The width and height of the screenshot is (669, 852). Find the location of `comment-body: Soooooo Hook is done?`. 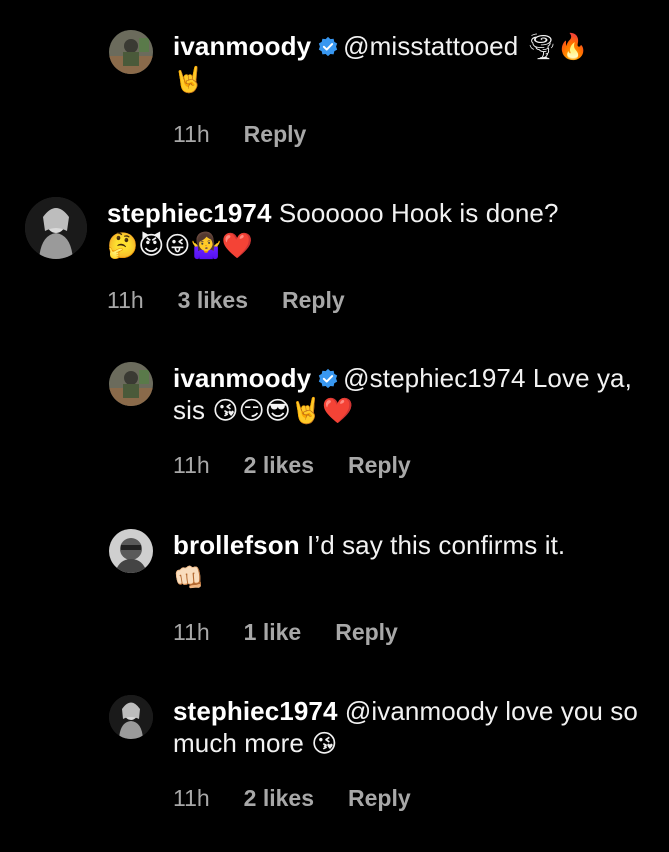

comment-body: Soooooo Hook is done? is located at coordinates (418, 213).